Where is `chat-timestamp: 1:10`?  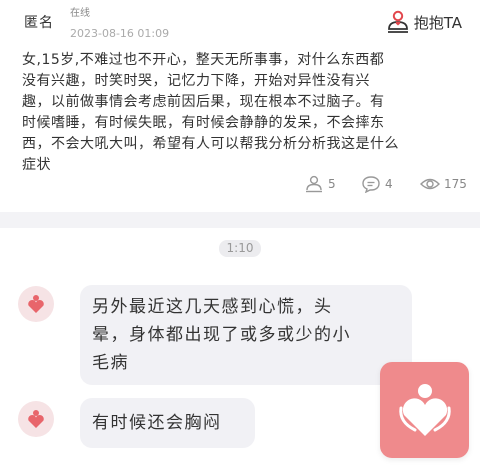 chat-timestamp: 1:10 is located at coordinates (240, 248).